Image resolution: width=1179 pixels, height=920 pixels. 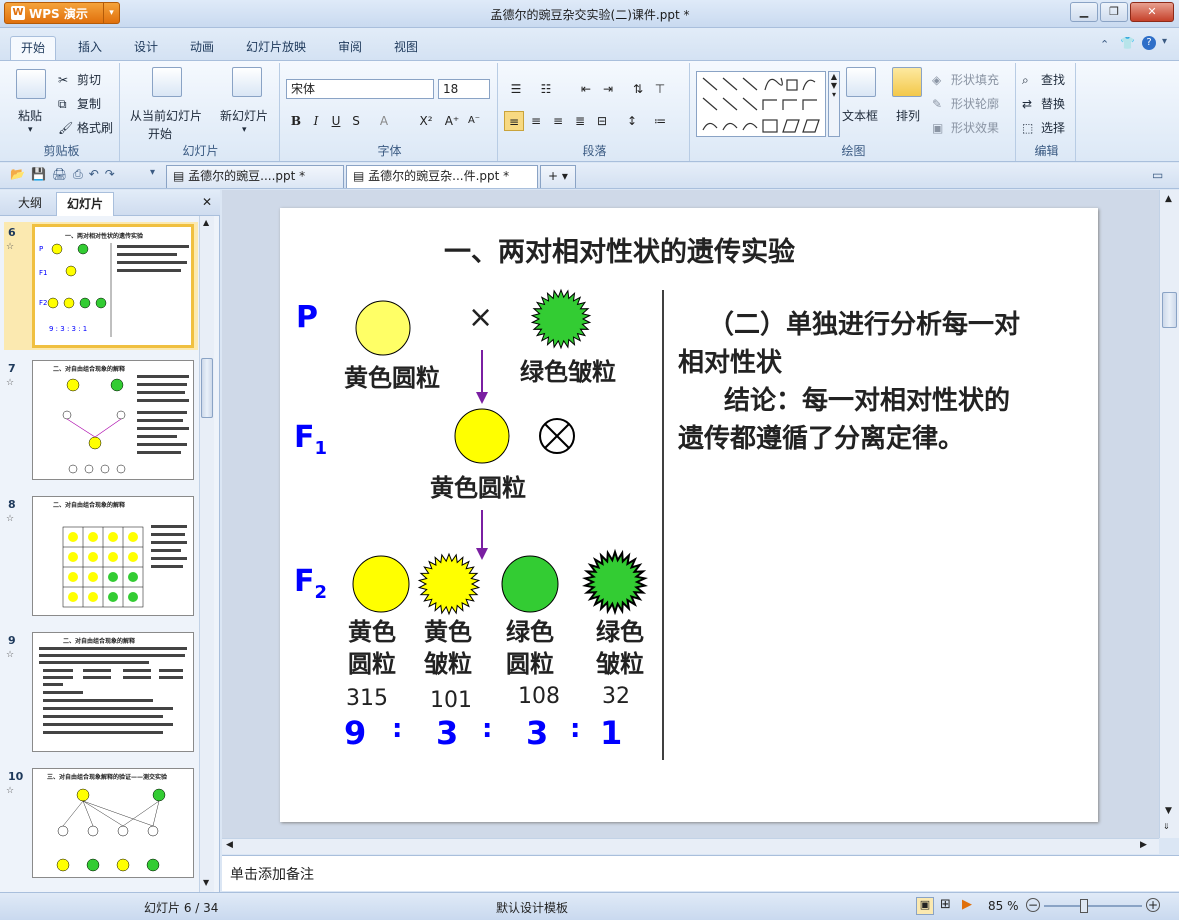 I want to click on notes-pane: 单击添加备注, so click(x=700, y=873).